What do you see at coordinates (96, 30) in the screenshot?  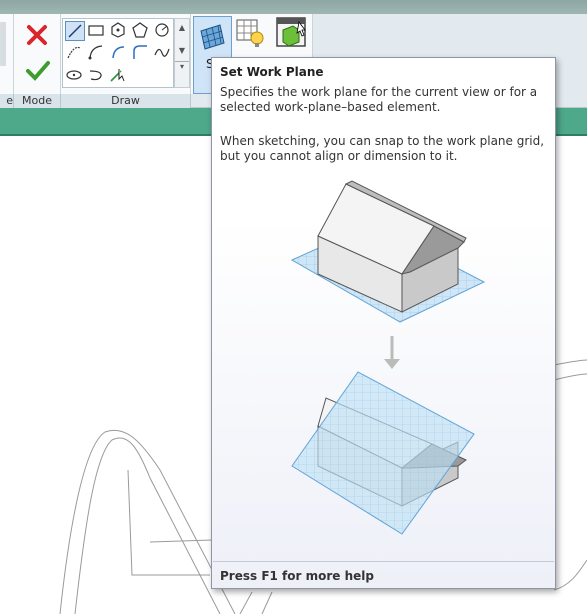 I see `rectangle-icon` at bounding box center [96, 30].